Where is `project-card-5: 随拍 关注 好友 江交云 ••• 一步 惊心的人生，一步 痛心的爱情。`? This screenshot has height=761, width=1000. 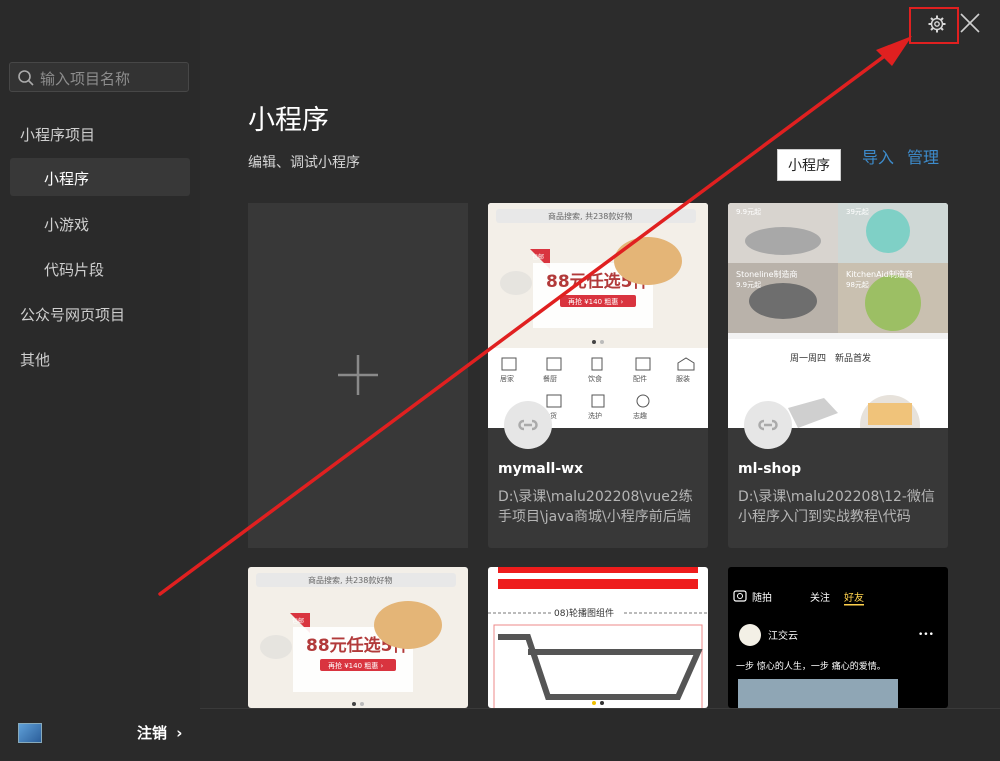 project-card-5: 随拍 关注 好友 江交云 ••• 一步 惊心的人生，一步 痛心的爱情。 is located at coordinates (838, 637).